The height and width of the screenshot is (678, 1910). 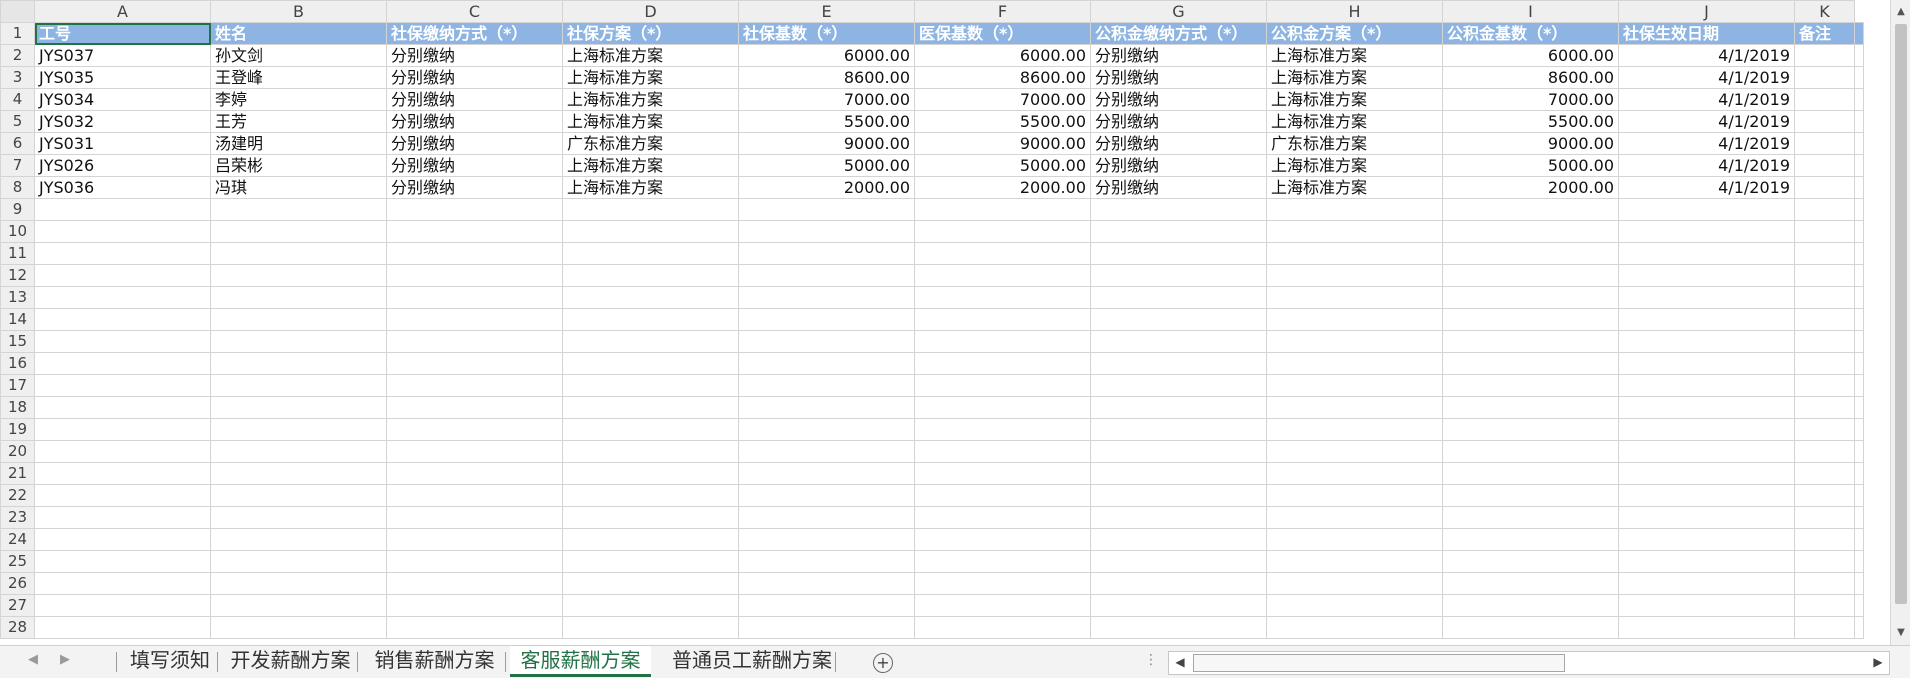 I want to click on row-header: 6, so click(x=17, y=143).